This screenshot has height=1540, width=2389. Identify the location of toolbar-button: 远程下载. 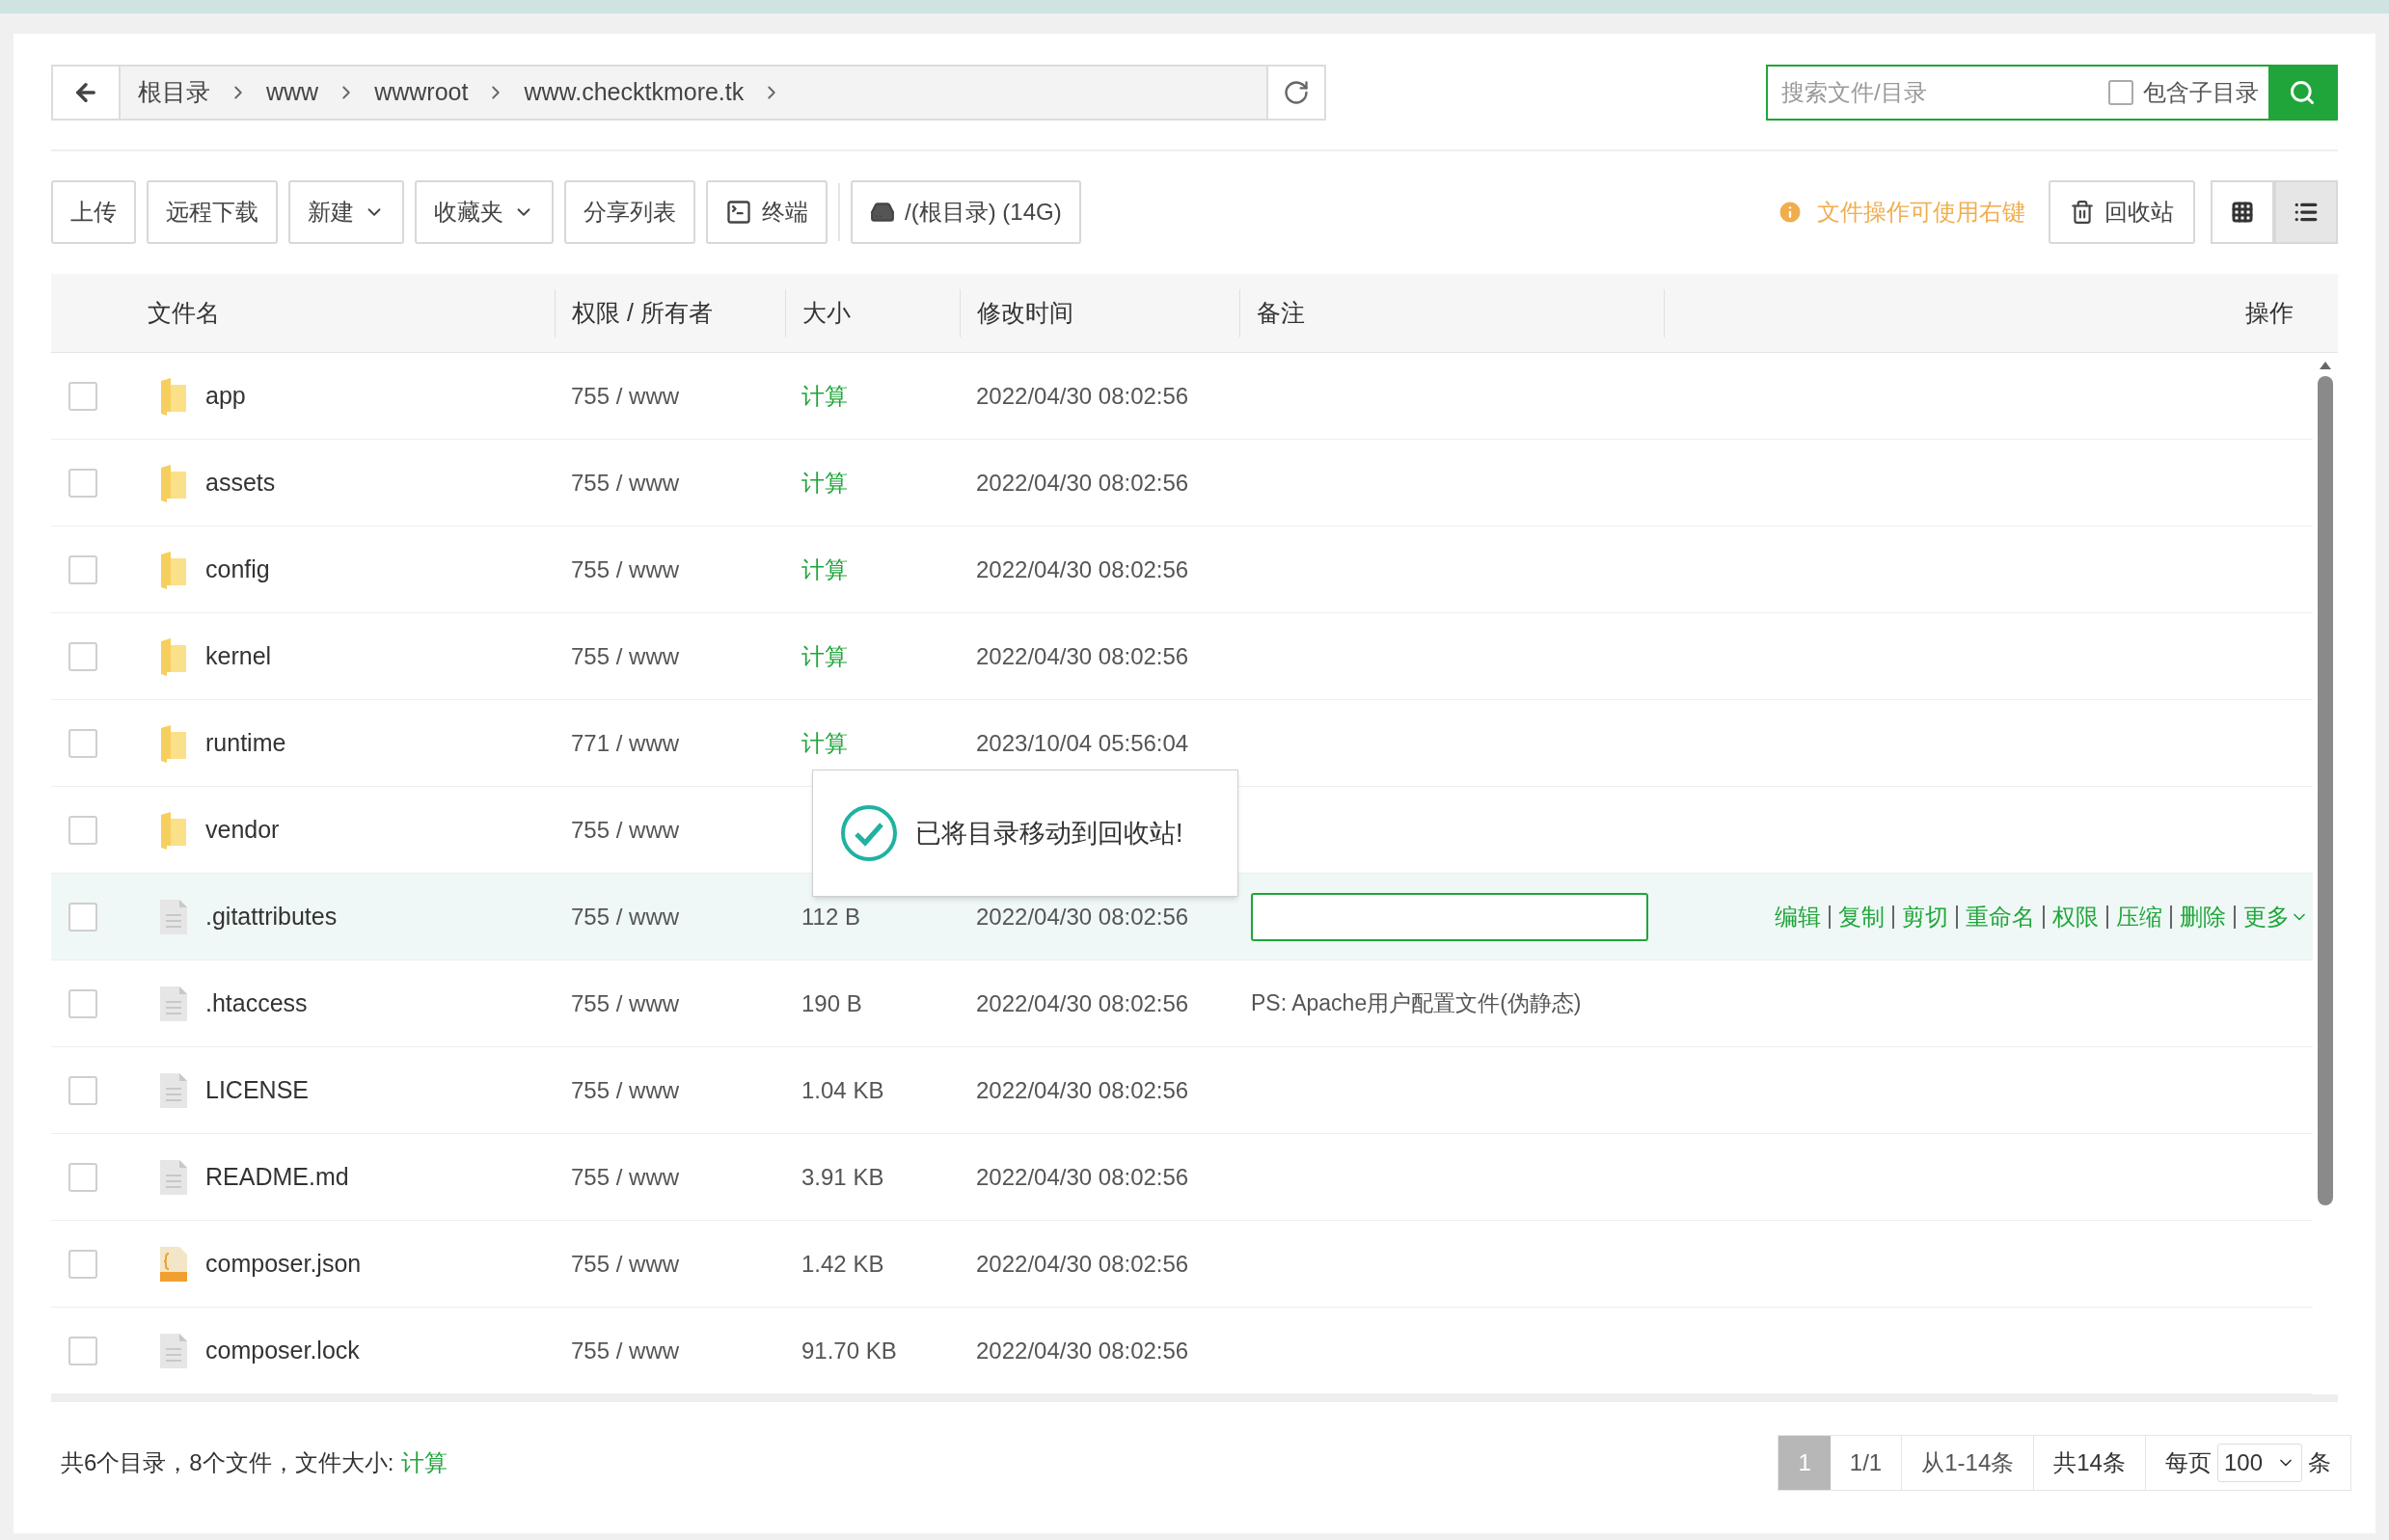
(212, 212).